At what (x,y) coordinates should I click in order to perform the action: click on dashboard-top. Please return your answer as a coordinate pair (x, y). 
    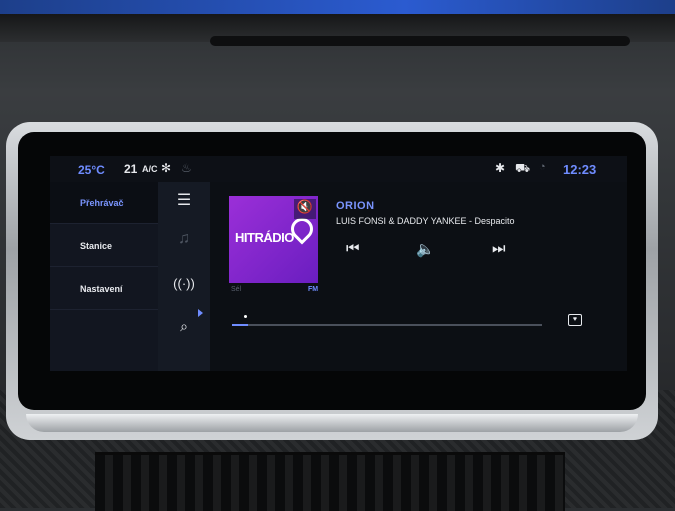
    Looking at the image, I should click on (337, 30).